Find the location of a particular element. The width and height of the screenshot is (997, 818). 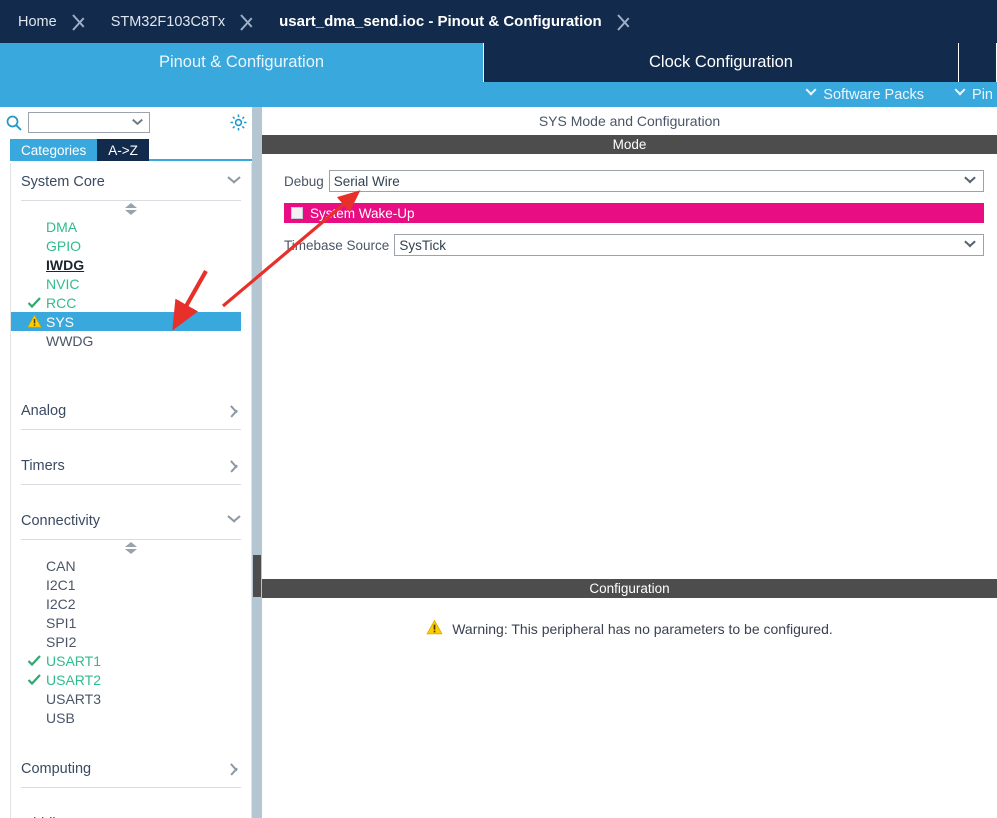

tree-item-label: I2C1 is located at coordinates (61, 584).